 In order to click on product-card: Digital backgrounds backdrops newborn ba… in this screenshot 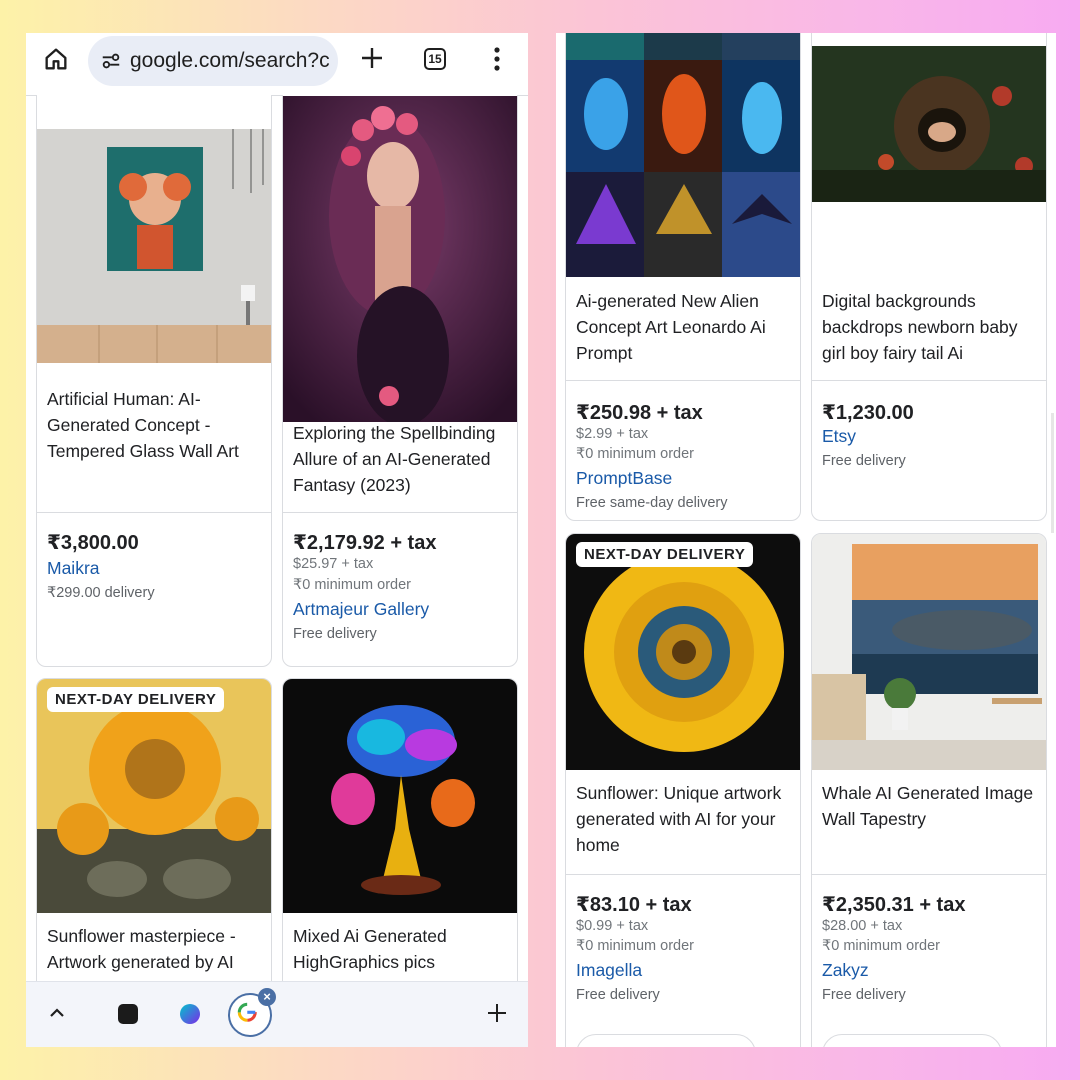, I will do `click(929, 277)`.